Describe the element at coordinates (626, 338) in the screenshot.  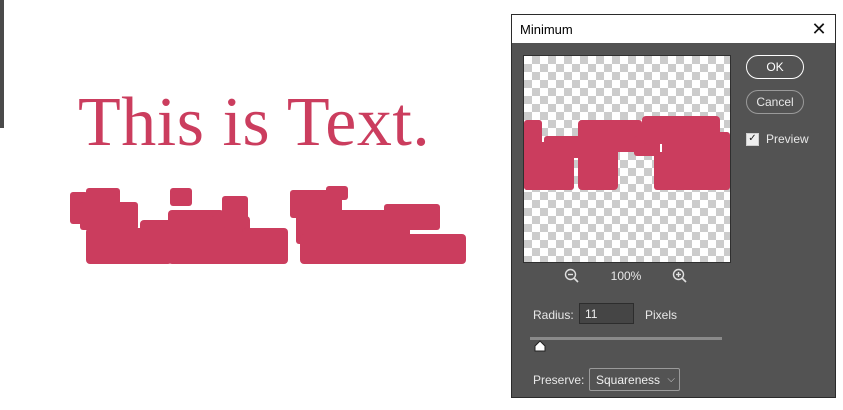
I see `radius-slider-track` at that location.